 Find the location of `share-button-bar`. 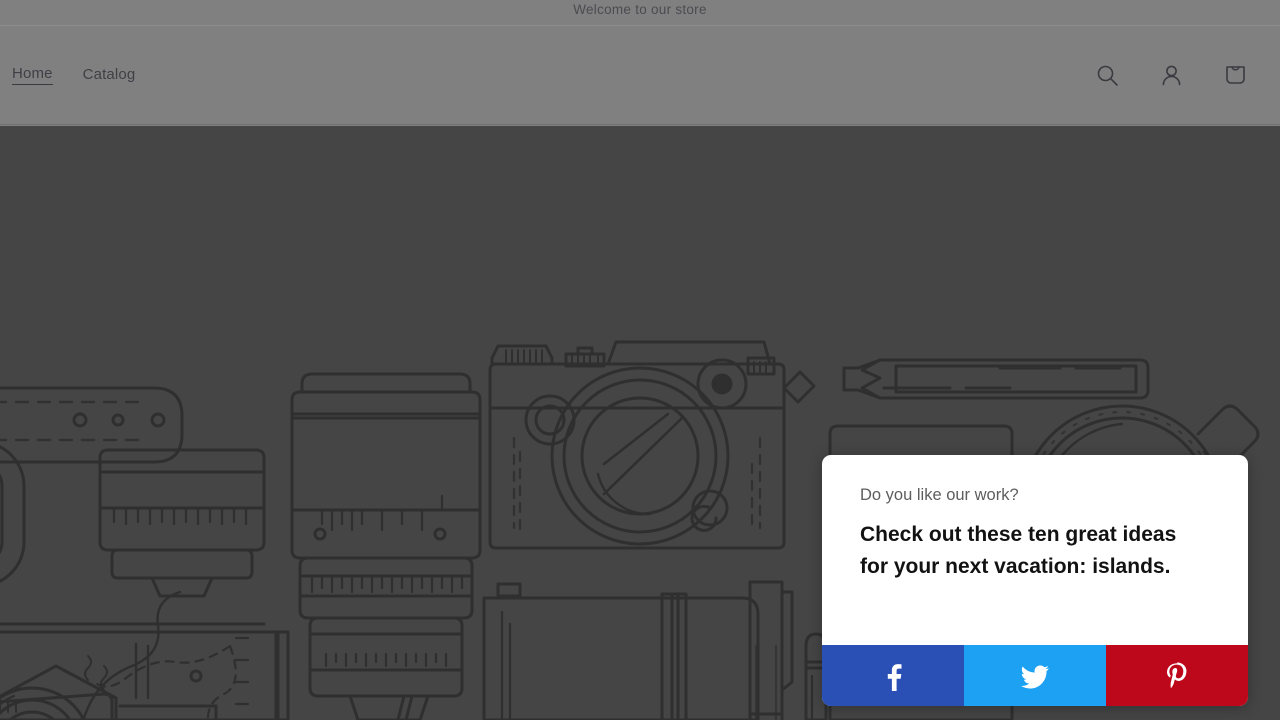

share-button-bar is located at coordinates (1035, 675).